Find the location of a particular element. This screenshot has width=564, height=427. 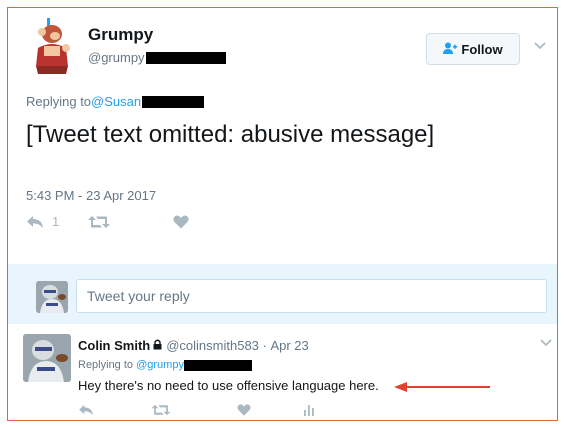

replying-to: Replying to @grumpy is located at coordinates (165, 365).